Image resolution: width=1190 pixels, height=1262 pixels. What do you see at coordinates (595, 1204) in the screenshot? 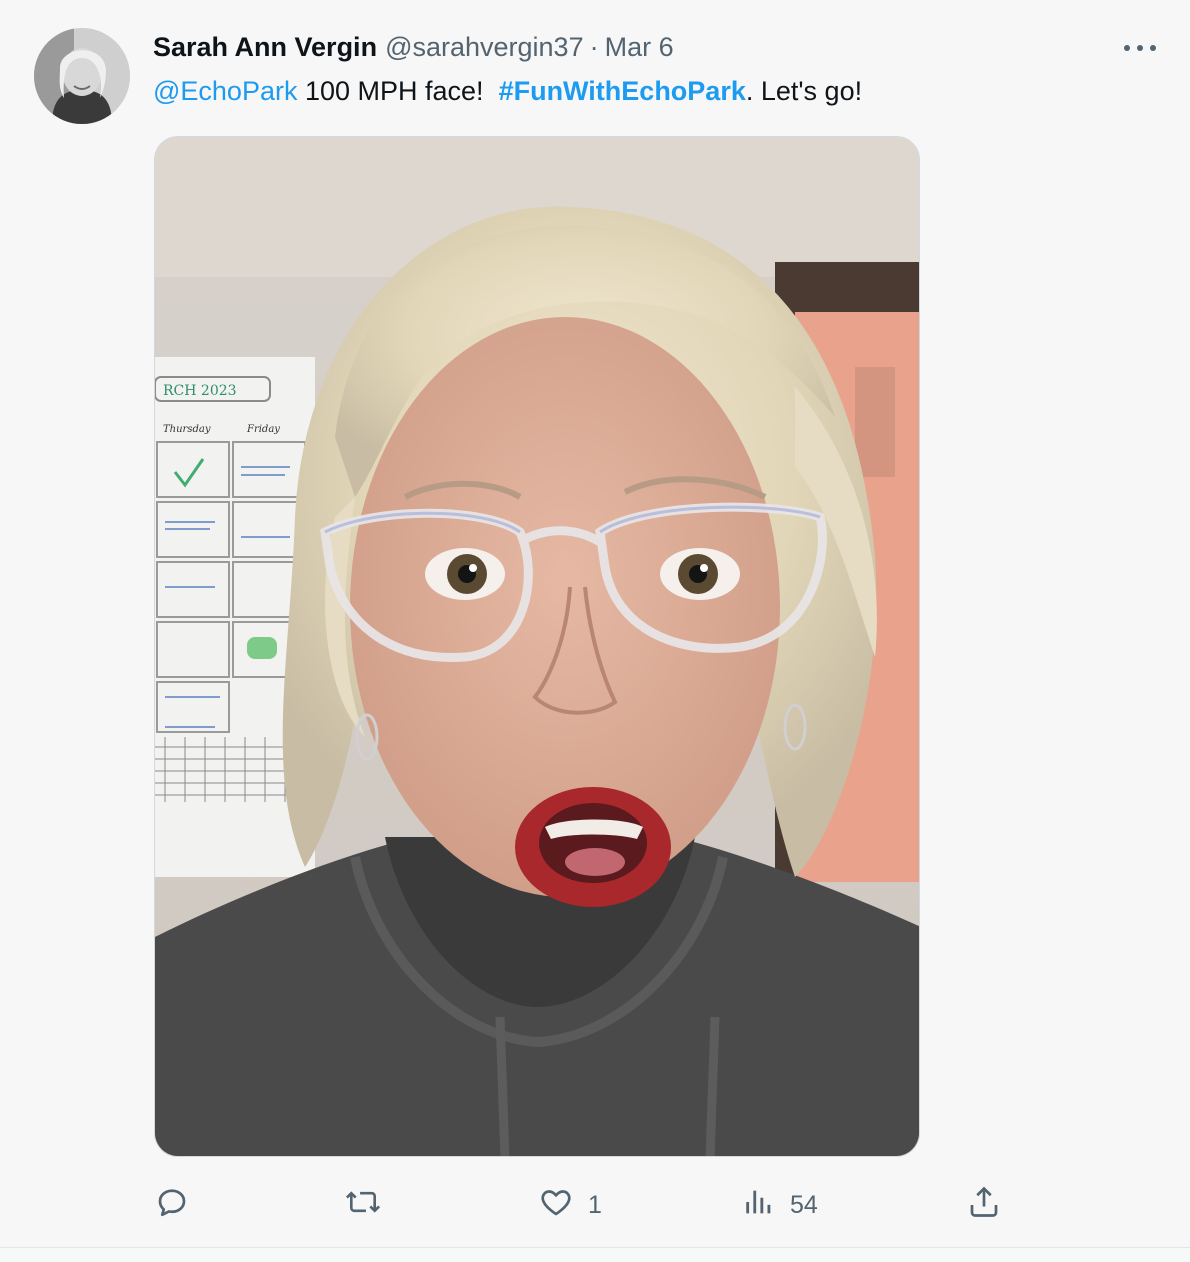
I see `like-count: 1` at bounding box center [595, 1204].